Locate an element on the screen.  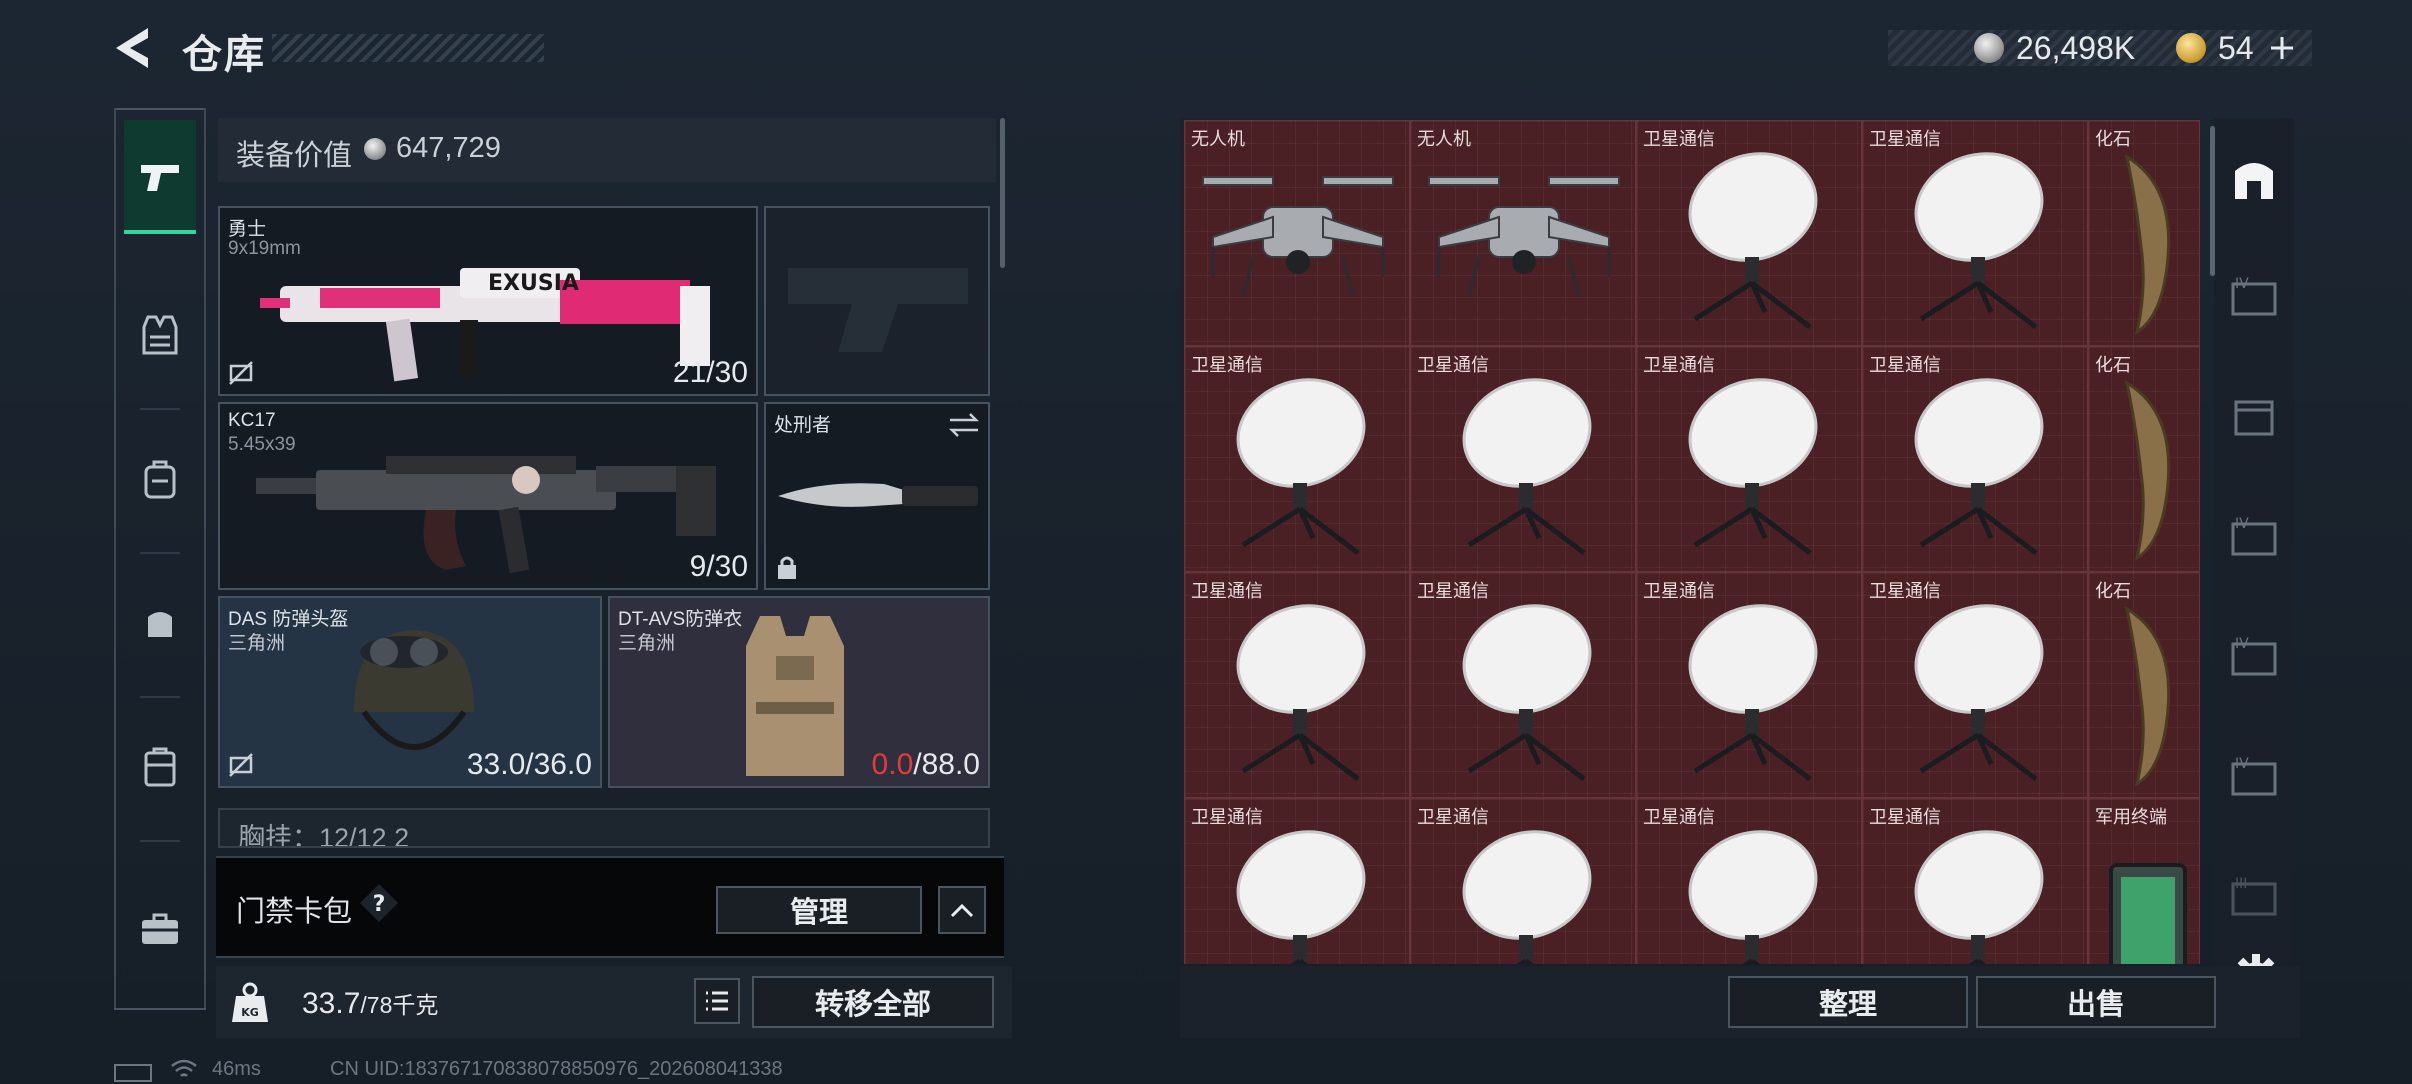
primary-weapon-slot: 勇士 9x19mm EXUSIA 21/30 is located at coordinates (488, 301).